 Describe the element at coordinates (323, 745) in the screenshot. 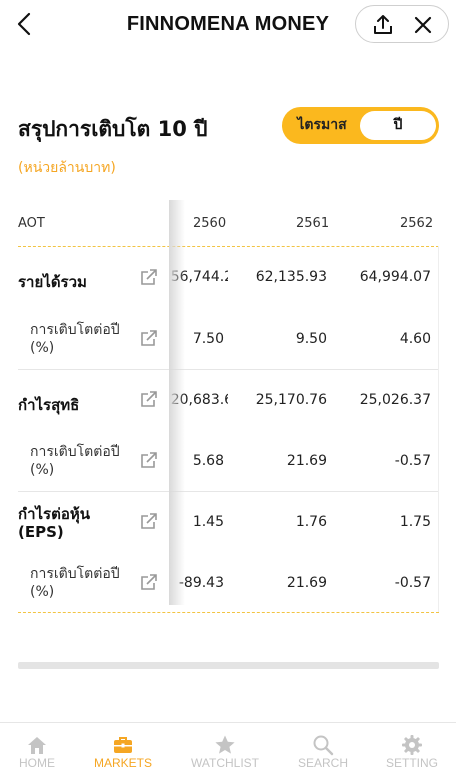

I see `search-icon` at that location.